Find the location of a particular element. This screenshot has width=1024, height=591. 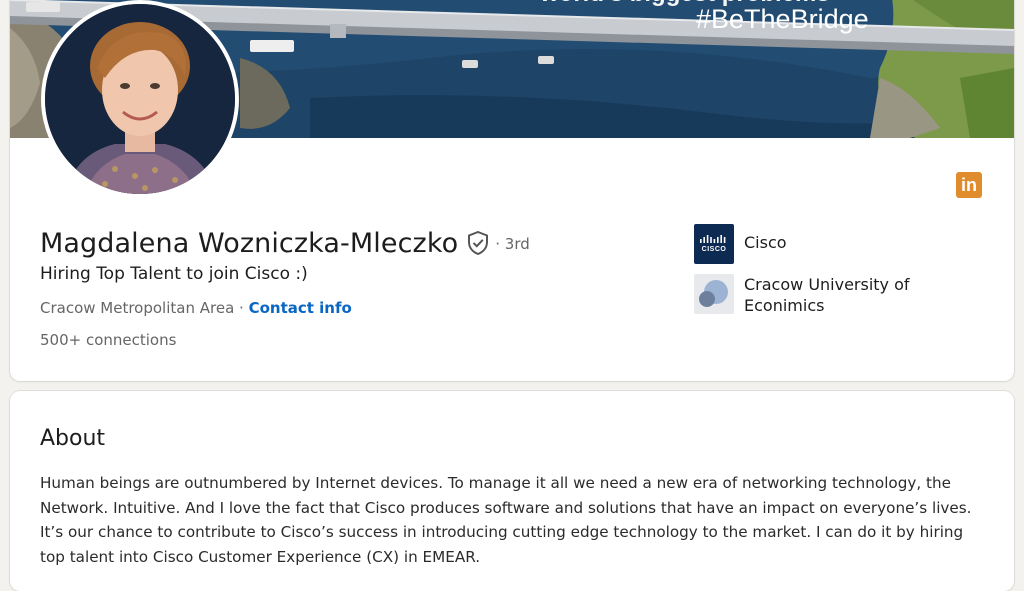

location-row: Cracow Metropolitan Area · Contact info is located at coordinates (196, 308).